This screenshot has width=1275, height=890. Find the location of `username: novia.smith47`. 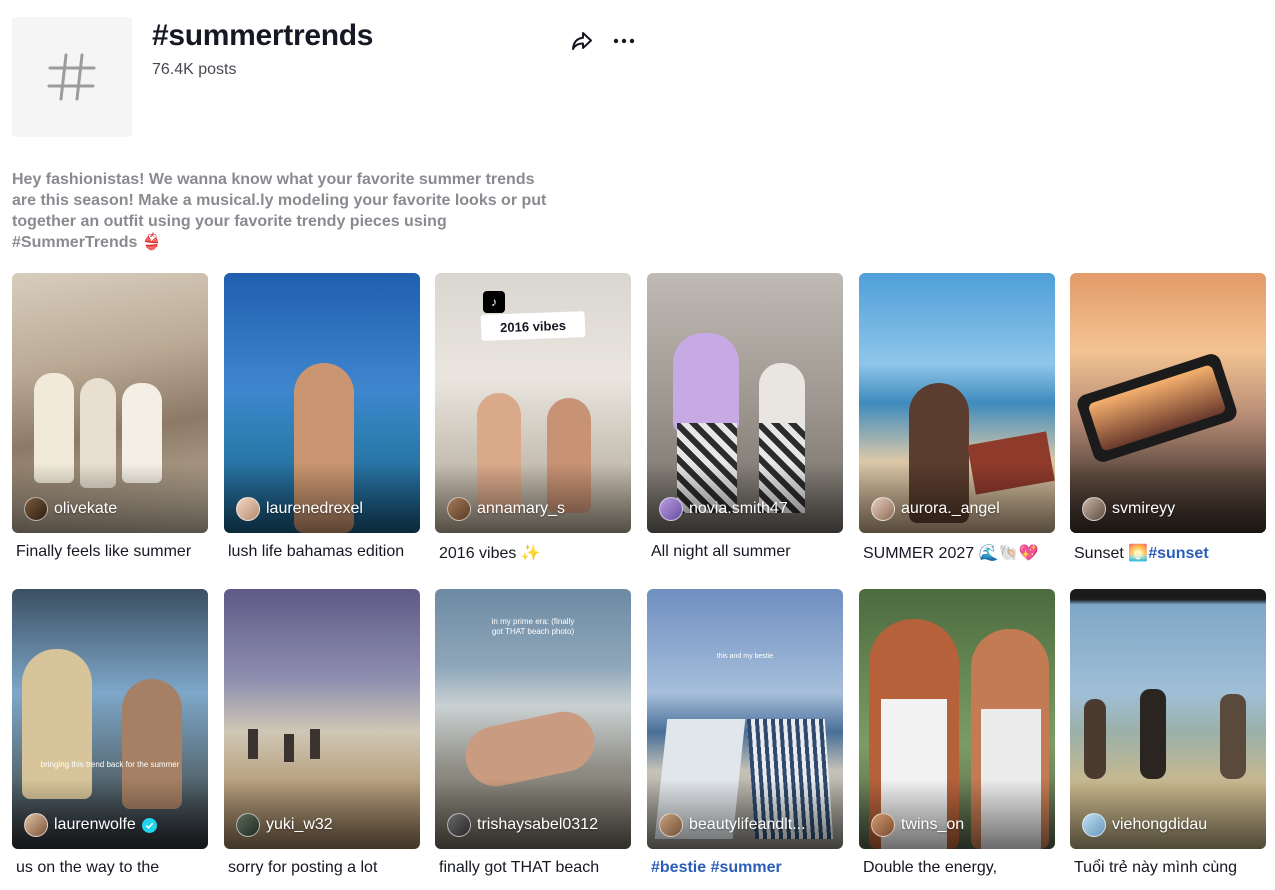

username: novia.smith47 is located at coordinates (738, 508).